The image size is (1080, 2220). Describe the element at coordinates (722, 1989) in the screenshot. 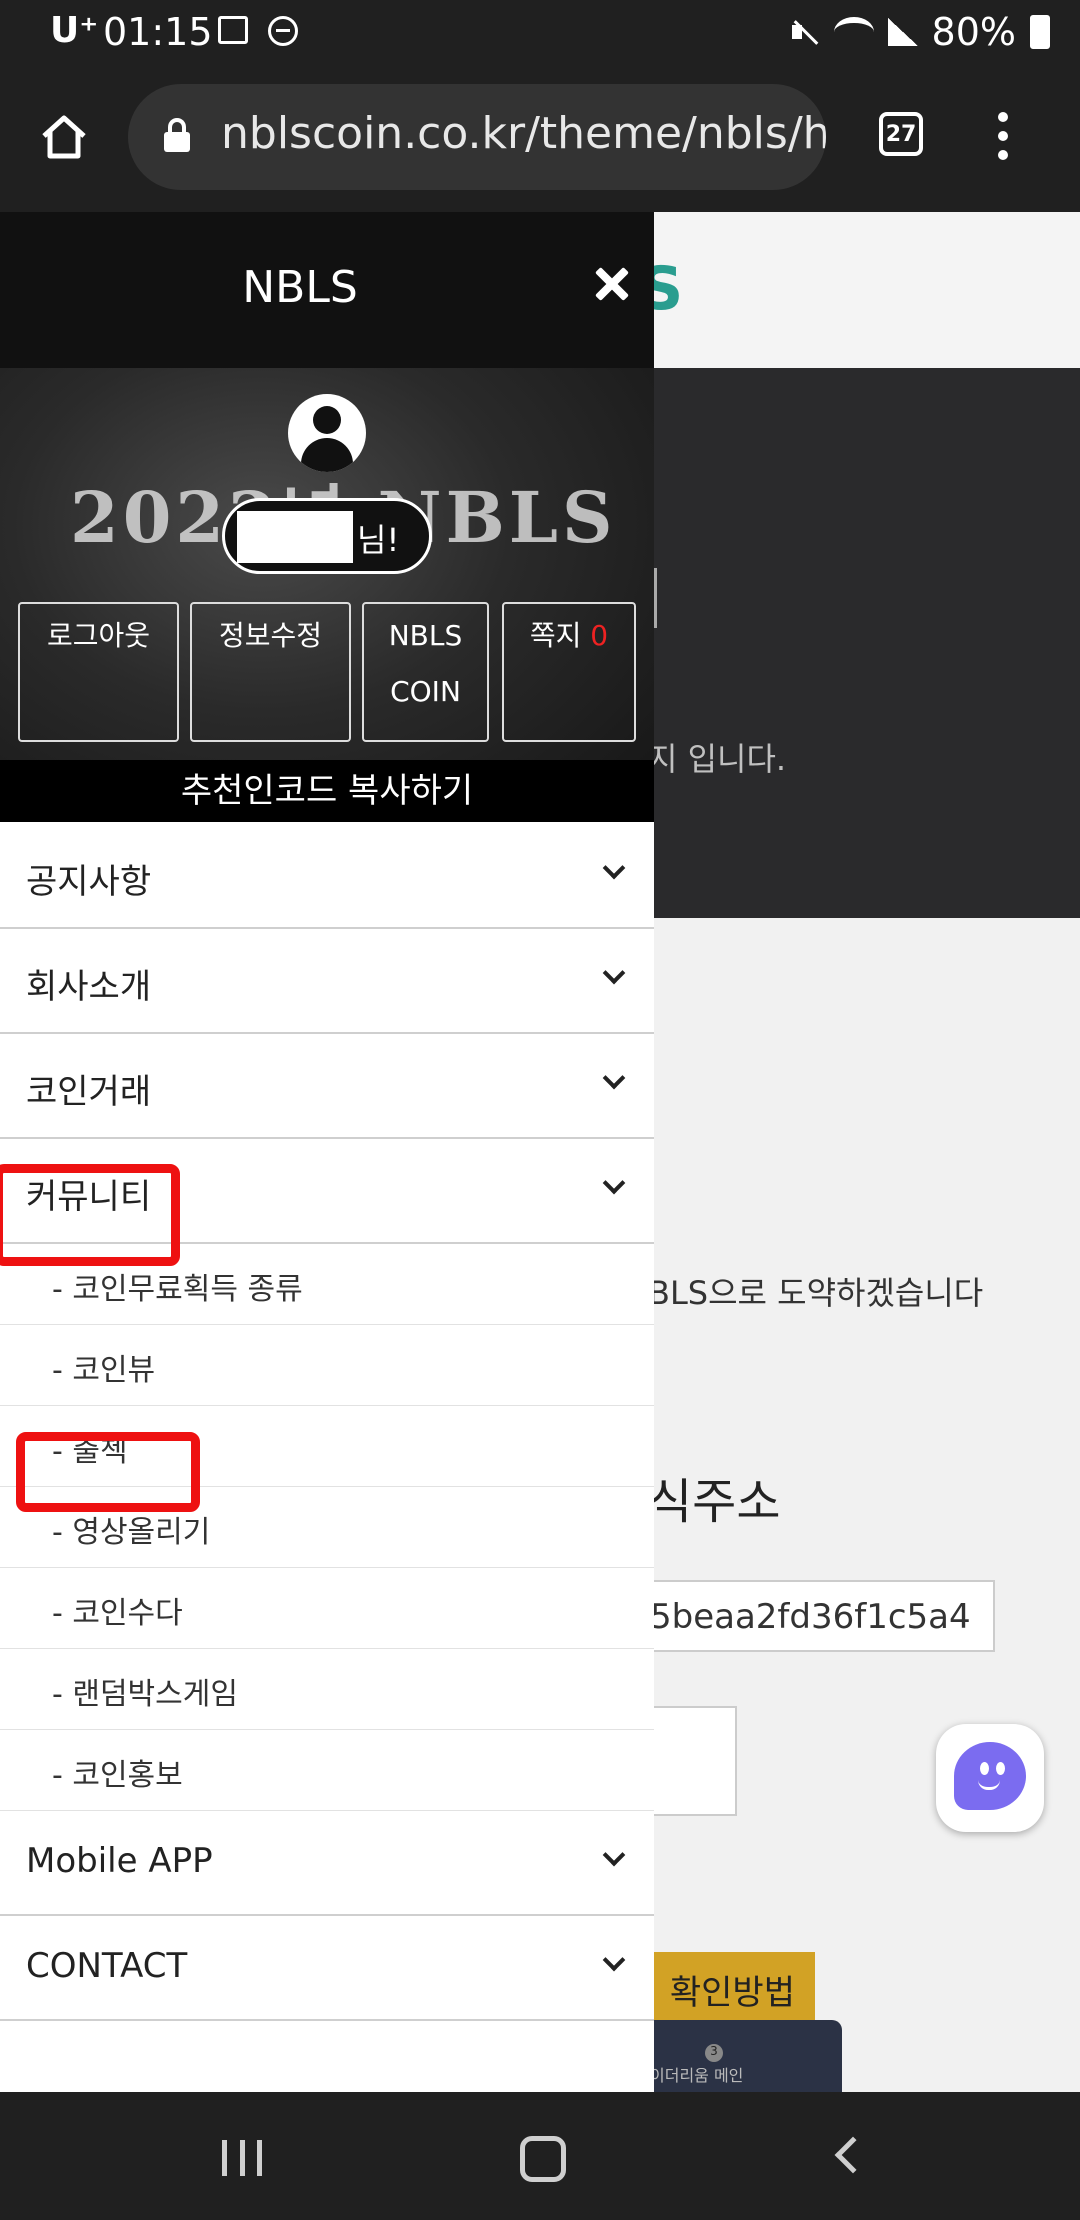

I see `confirm-method-button: 확인방법` at that location.